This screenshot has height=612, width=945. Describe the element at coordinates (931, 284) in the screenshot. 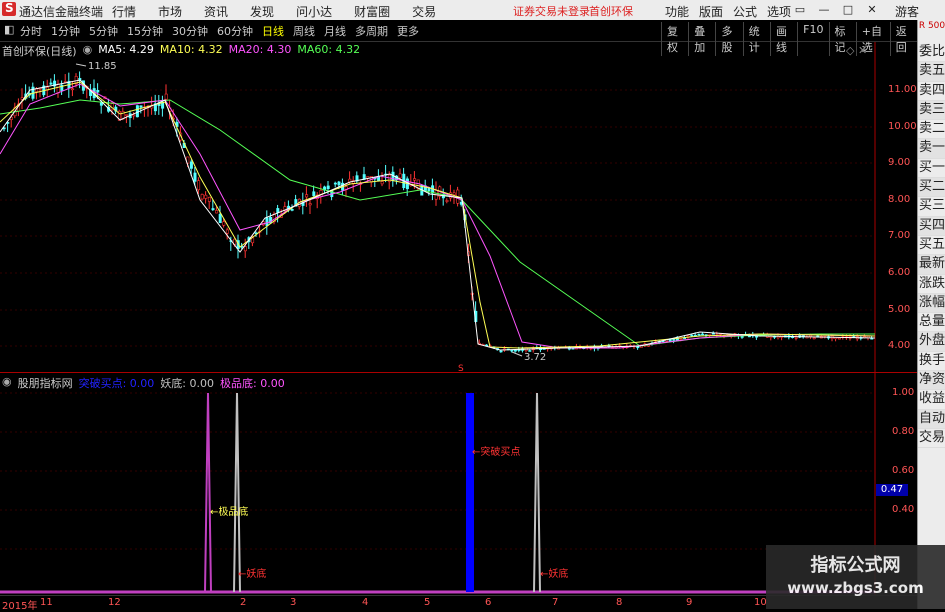

I see `side-panel-item: 涨跌` at that location.